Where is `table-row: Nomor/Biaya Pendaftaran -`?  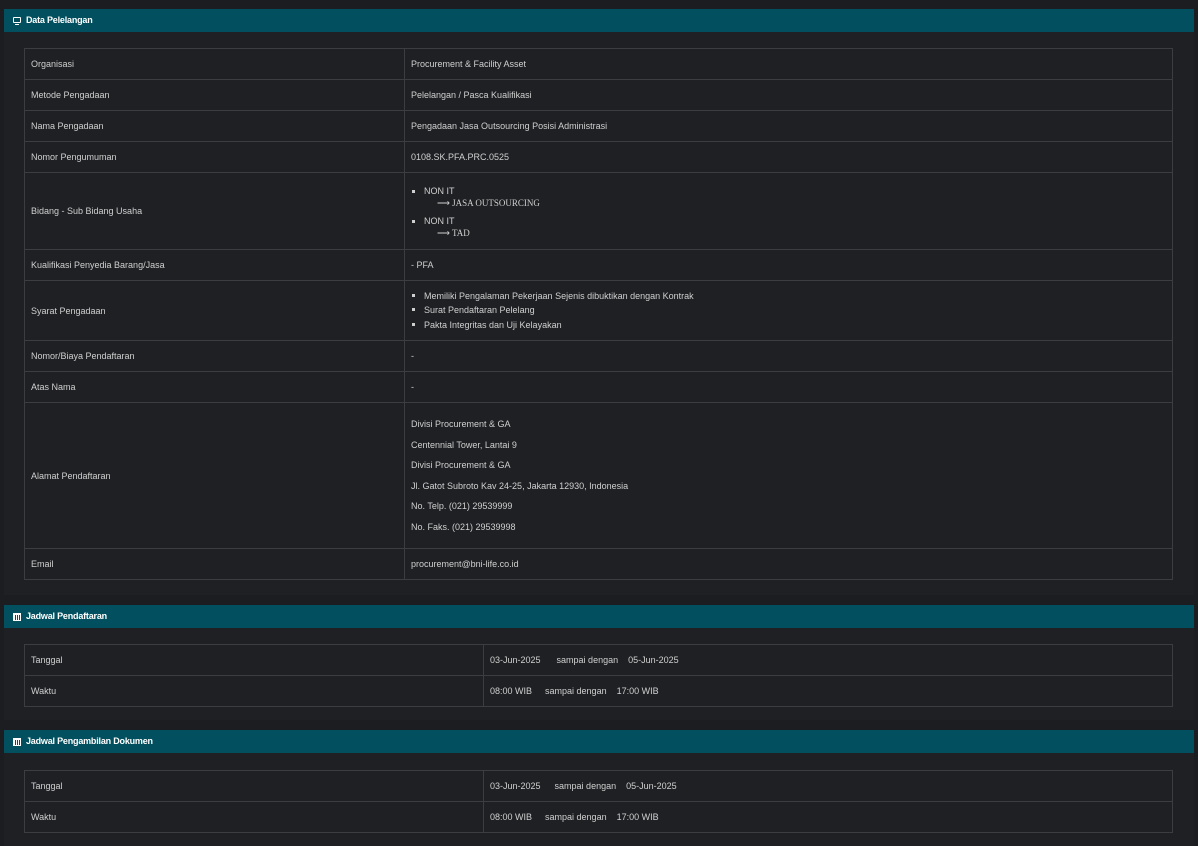
table-row: Nomor/Biaya Pendaftaran - is located at coordinates (598, 356).